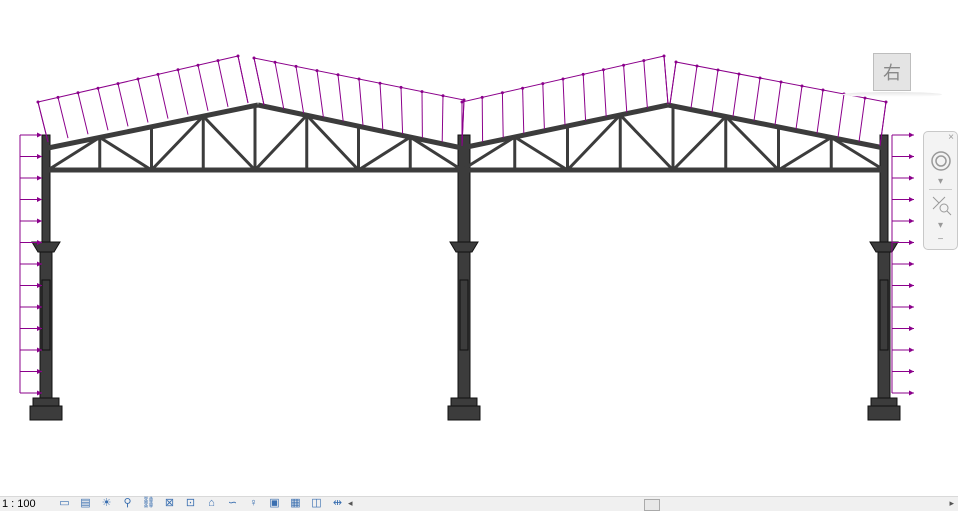 This screenshot has height=511, width=958. I want to click on unlock-3d-icon: ⌂, so click(211, 503).